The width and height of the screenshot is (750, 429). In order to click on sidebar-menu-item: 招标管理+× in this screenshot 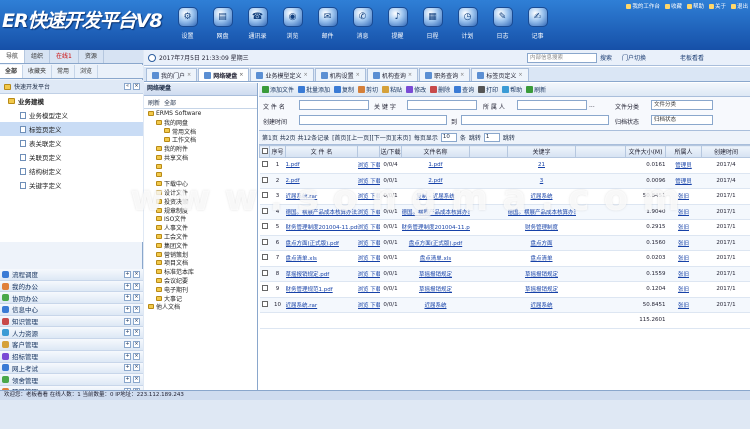, I will do `click(71, 357)`.